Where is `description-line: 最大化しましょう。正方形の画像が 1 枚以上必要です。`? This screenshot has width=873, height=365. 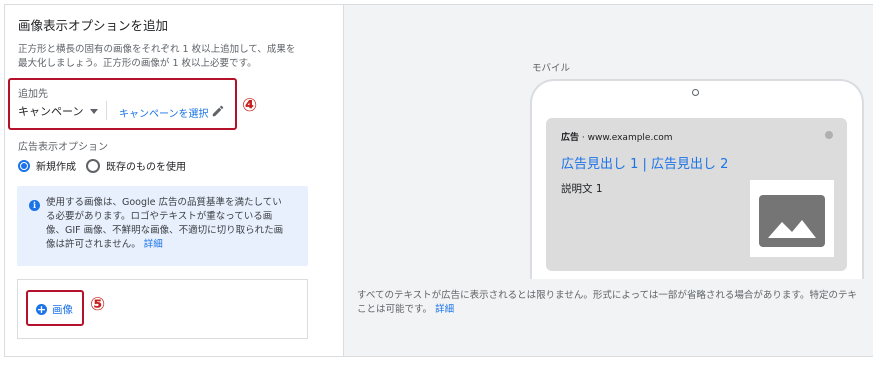
description-line: 最大化しましょう。正方形の画像が 1 枚以上必要です。 is located at coordinates (137, 63).